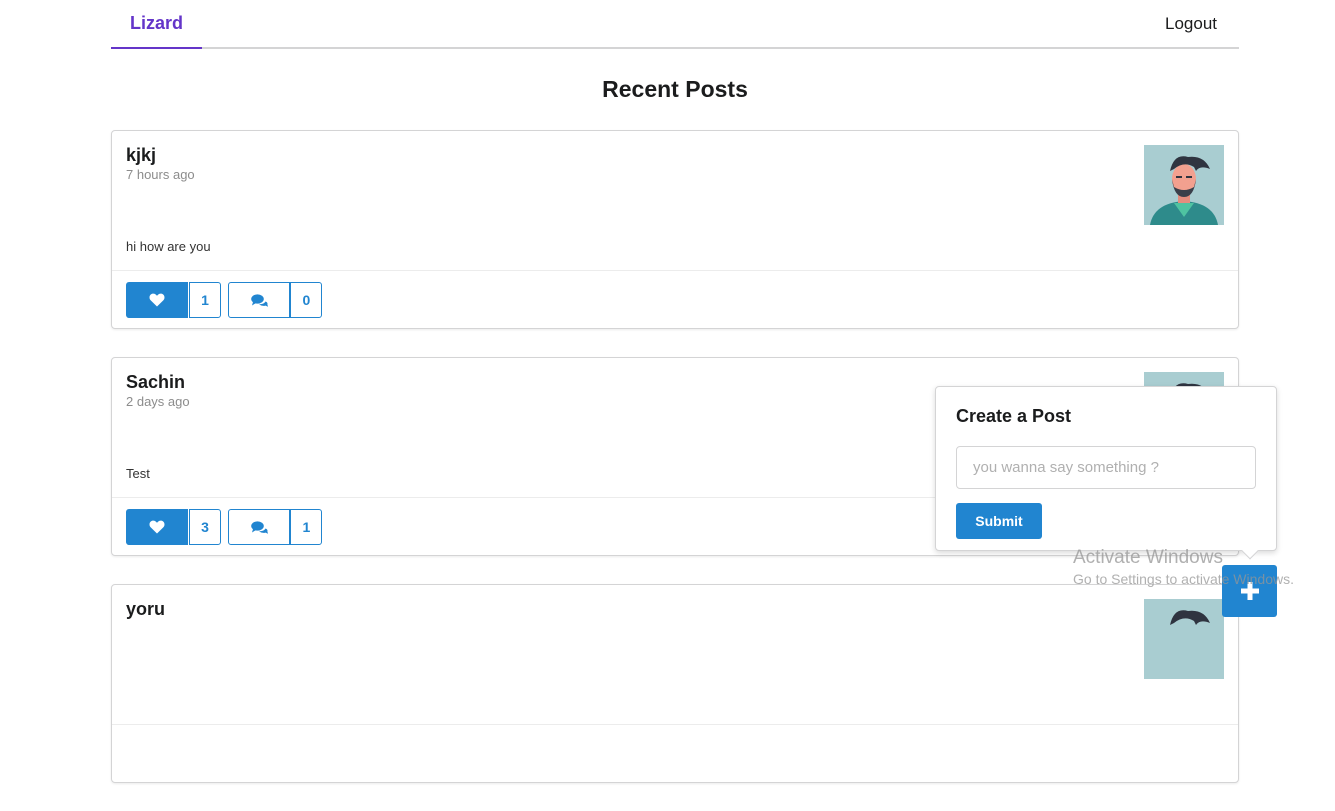 Image resolution: width=1335 pixels, height=811 pixels. I want to click on create-post-popup: Create a Post Submit, so click(1106, 473).